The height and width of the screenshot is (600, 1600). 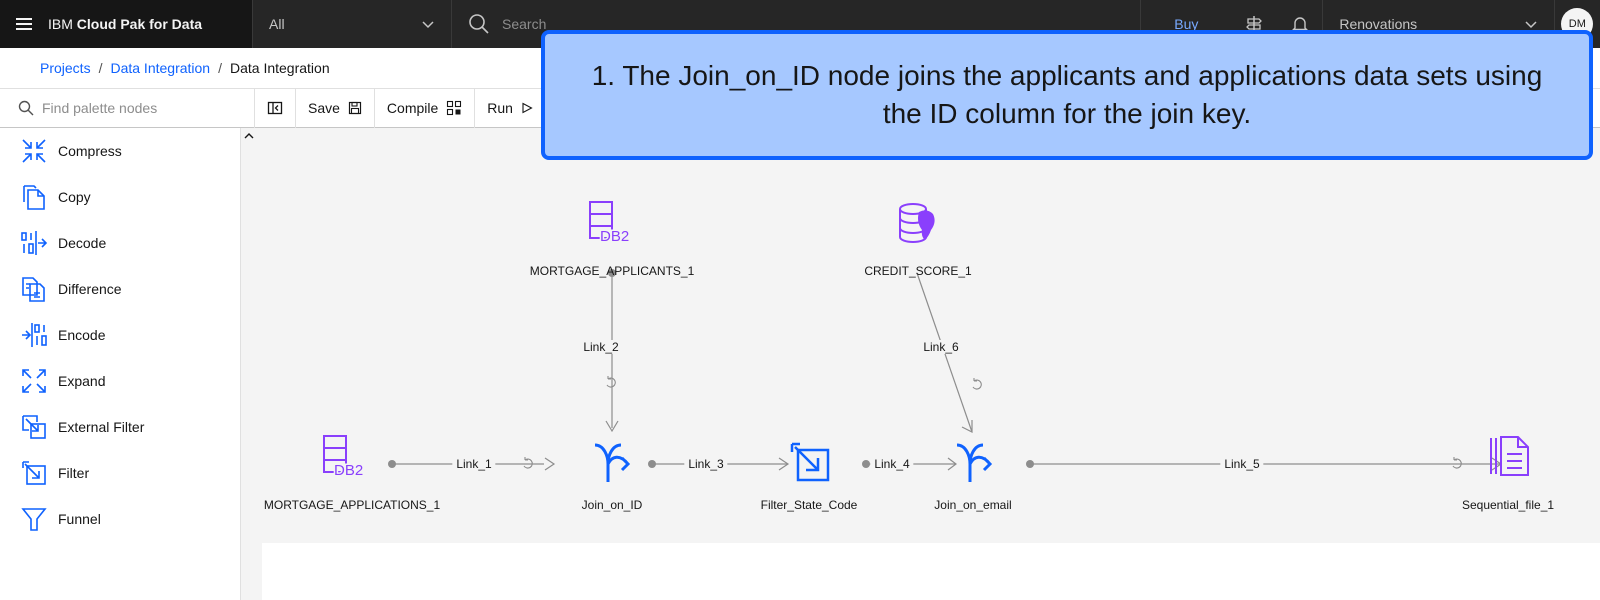 I want to click on run-button: Run, so click(x=510, y=108).